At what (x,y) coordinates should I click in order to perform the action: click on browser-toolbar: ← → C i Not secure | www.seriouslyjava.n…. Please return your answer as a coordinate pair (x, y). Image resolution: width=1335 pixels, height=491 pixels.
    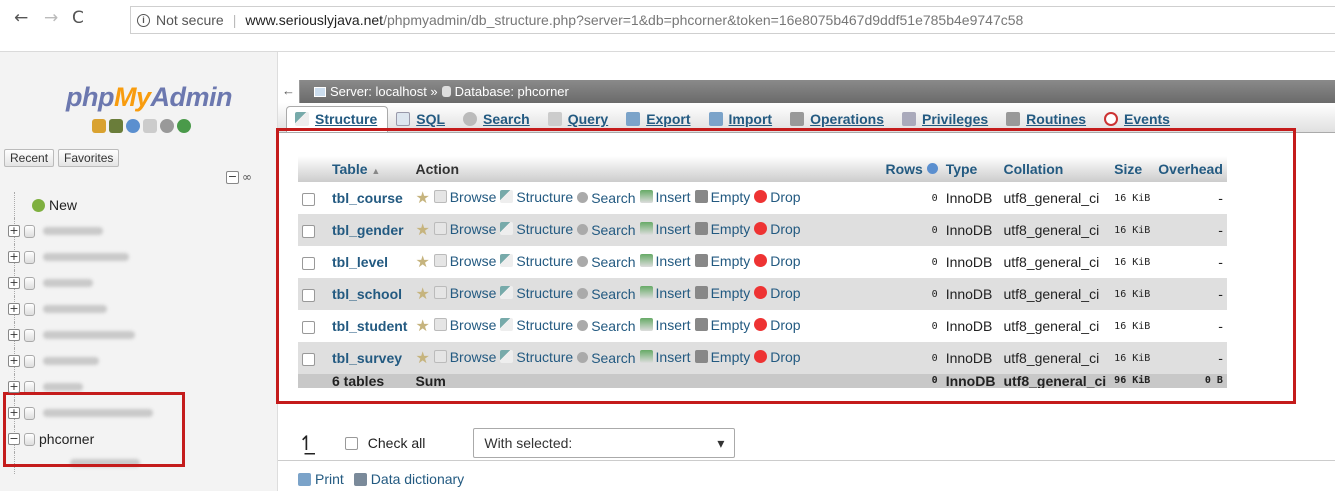
    Looking at the image, I should click on (667, 26).